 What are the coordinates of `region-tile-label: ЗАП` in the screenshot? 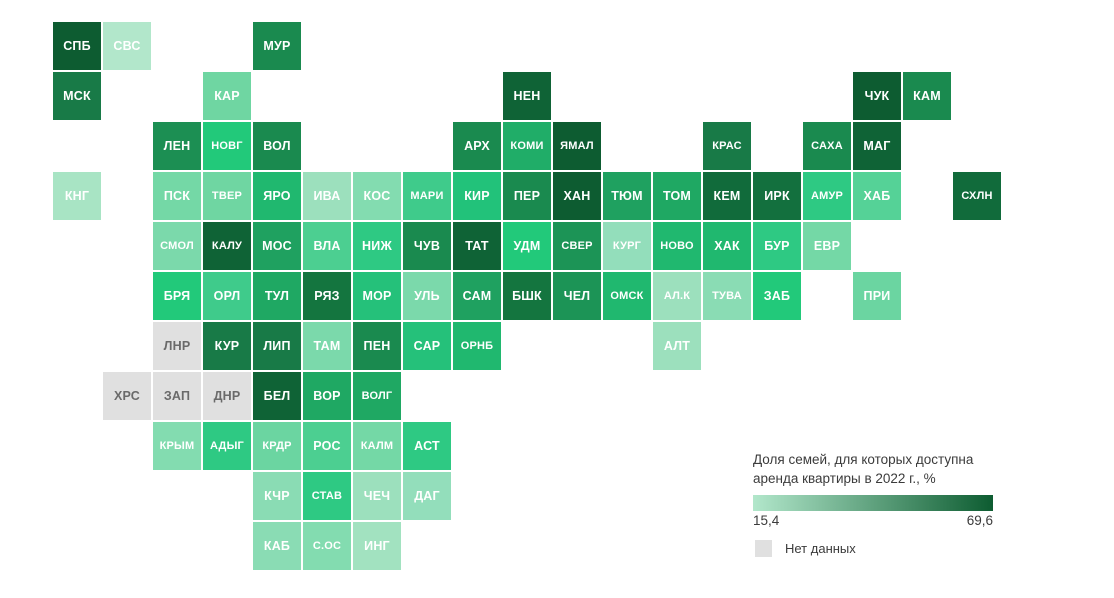 It's located at (177, 395).